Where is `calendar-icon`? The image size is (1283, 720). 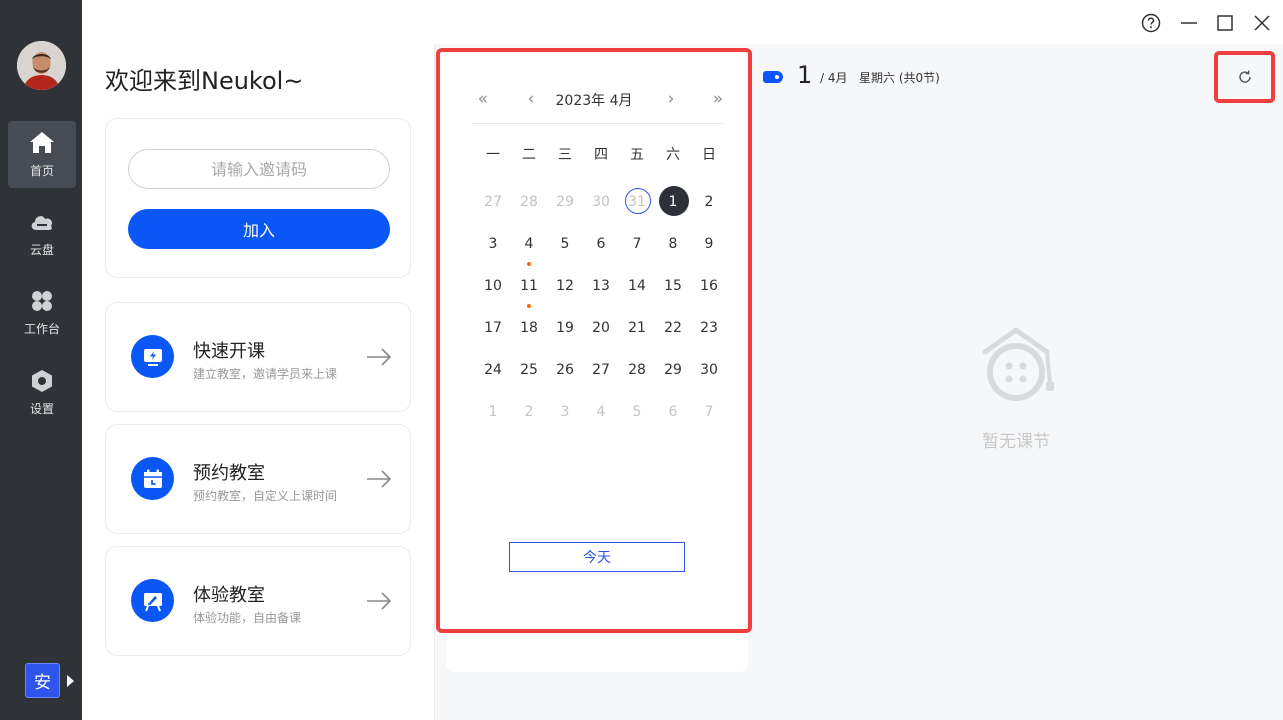
calendar-icon is located at coordinates (152, 478).